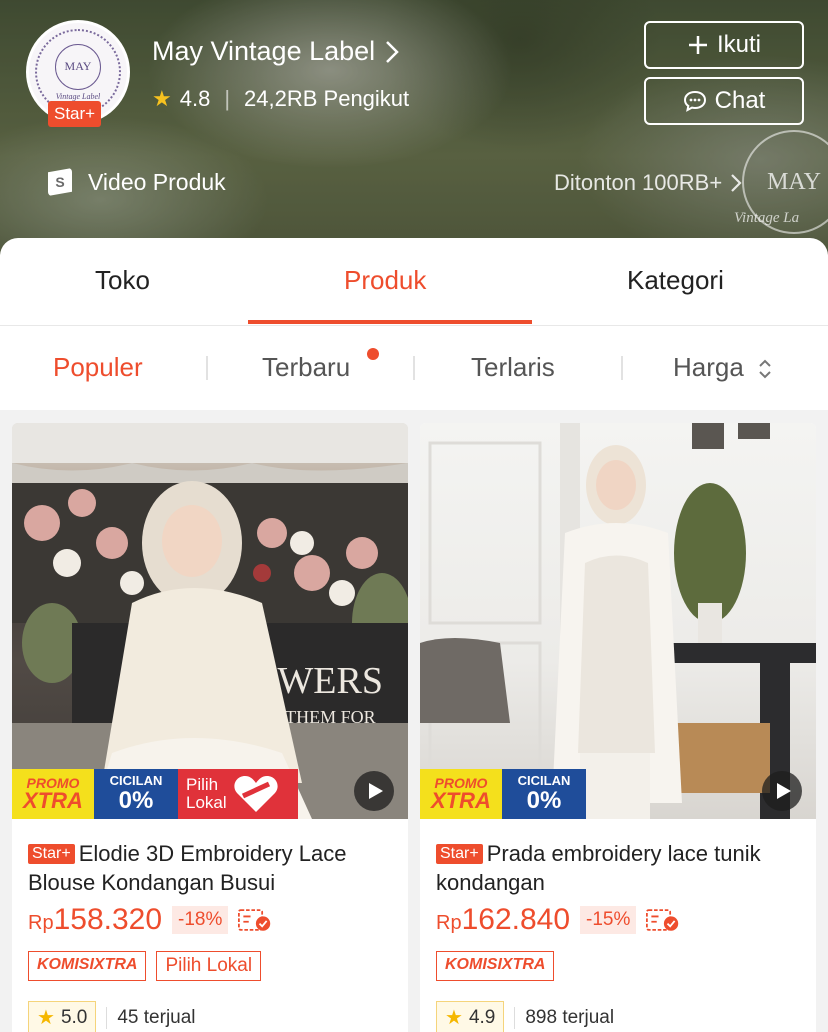 The width and height of the screenshot is (828, 1032). Describe the element at coordinates (156, 1017) in the screenshot. I see `sold-count: 45 terjual` at that location.